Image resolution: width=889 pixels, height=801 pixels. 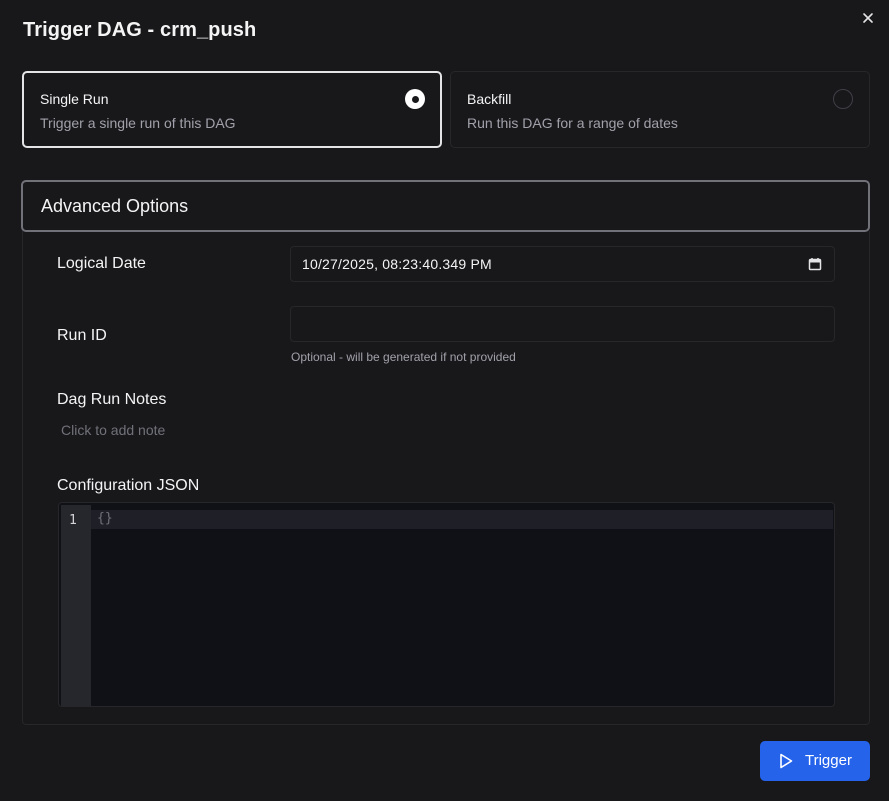 What do you see at coordinates (112, 399) in the screenshot?
I see `dag-run-notes-label: Dag Run Notes` at bounding box center [112, 399].